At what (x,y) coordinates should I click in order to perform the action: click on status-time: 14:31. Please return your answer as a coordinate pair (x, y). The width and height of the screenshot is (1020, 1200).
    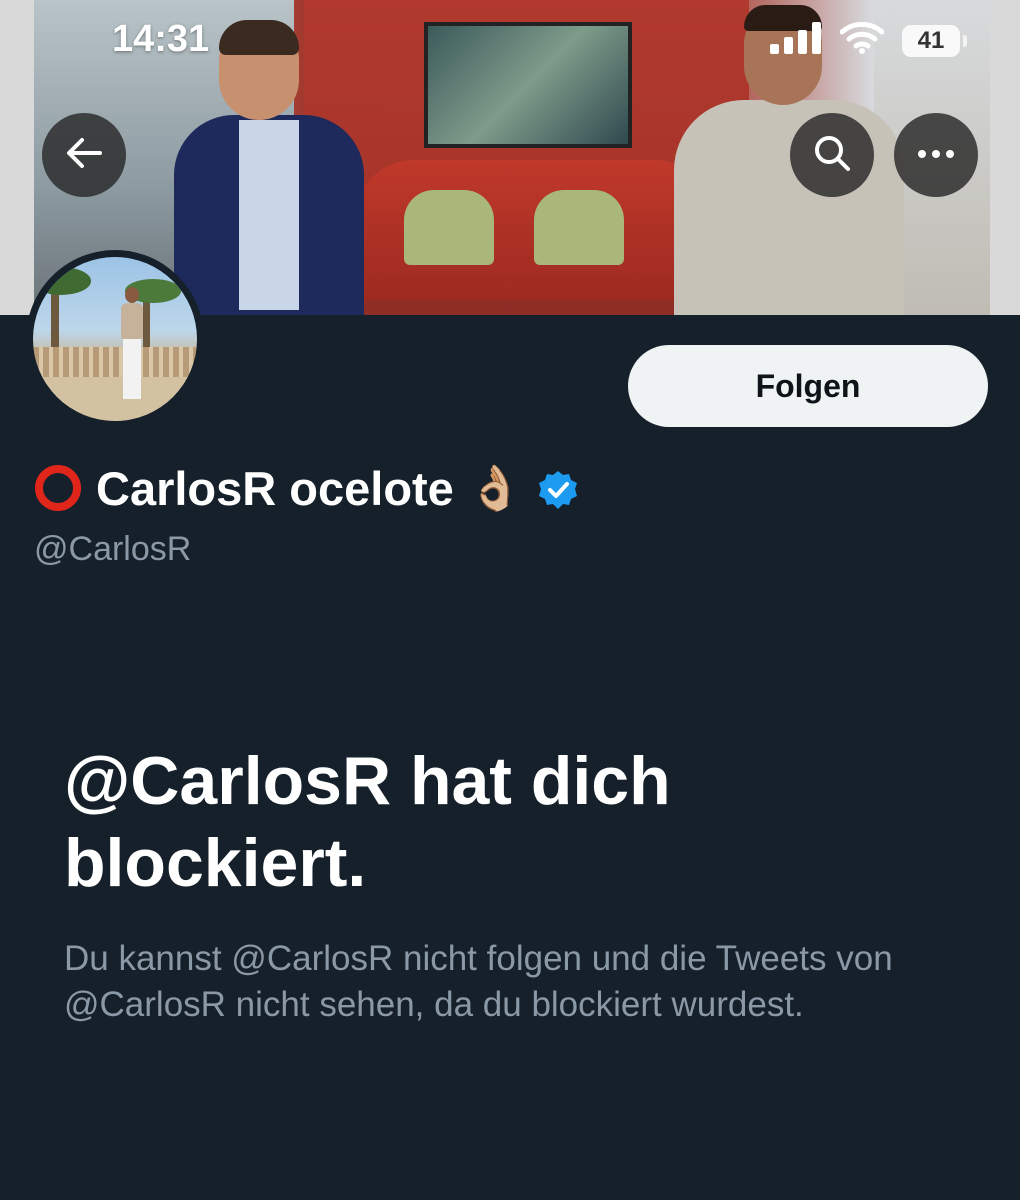
    Looking at the image, I should click on (161, 39).